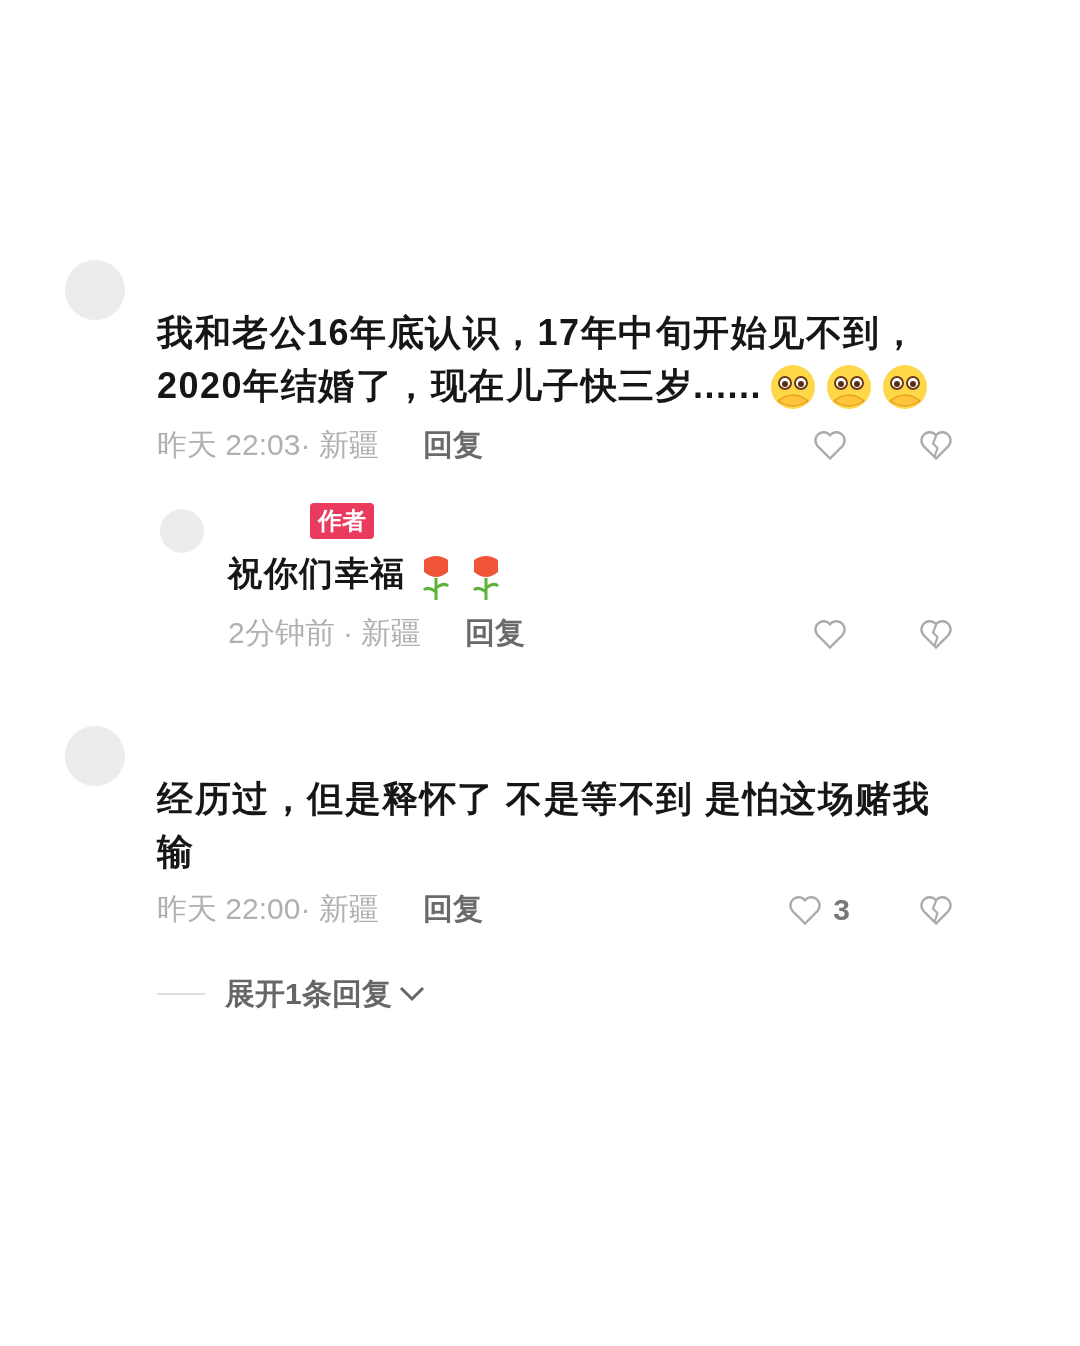  What do you see at coordinates (591, 574) in the screenshot?
I see `reply-text: 祝你们幸福` at bounding box center [591, 574].